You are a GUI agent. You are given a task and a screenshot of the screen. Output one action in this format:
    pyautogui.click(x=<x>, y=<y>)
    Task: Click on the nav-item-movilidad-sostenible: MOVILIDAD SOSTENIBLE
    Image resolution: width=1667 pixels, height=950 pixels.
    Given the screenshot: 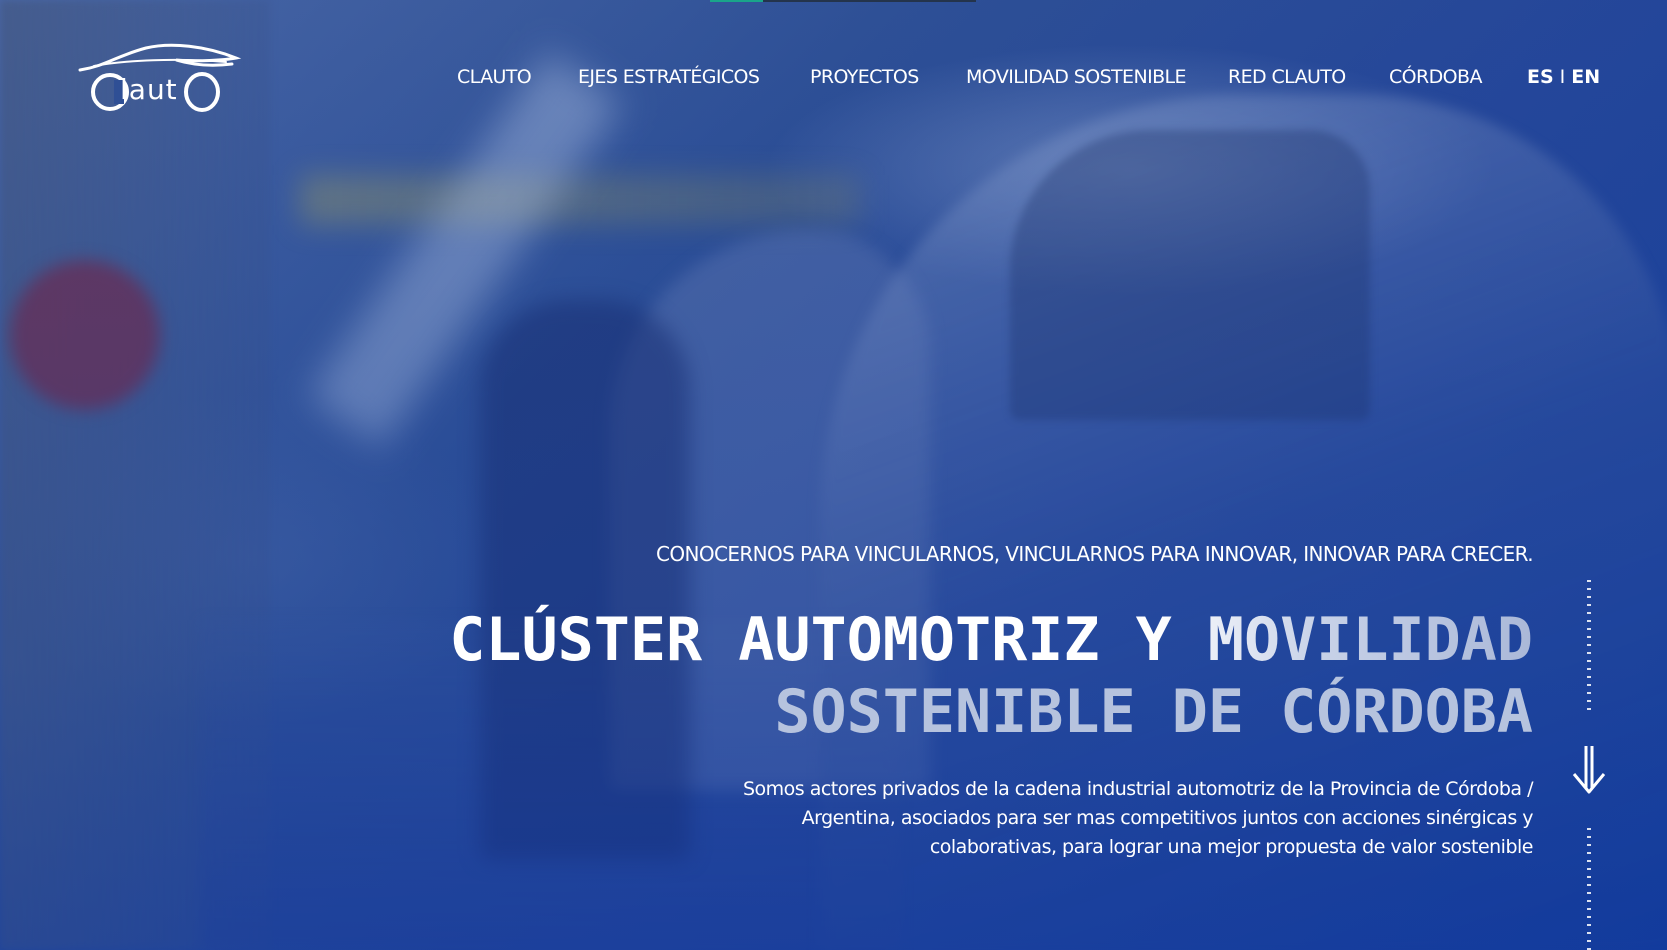 What is the action you would take?
    pyautogui.click(x=1076, y=77)
    